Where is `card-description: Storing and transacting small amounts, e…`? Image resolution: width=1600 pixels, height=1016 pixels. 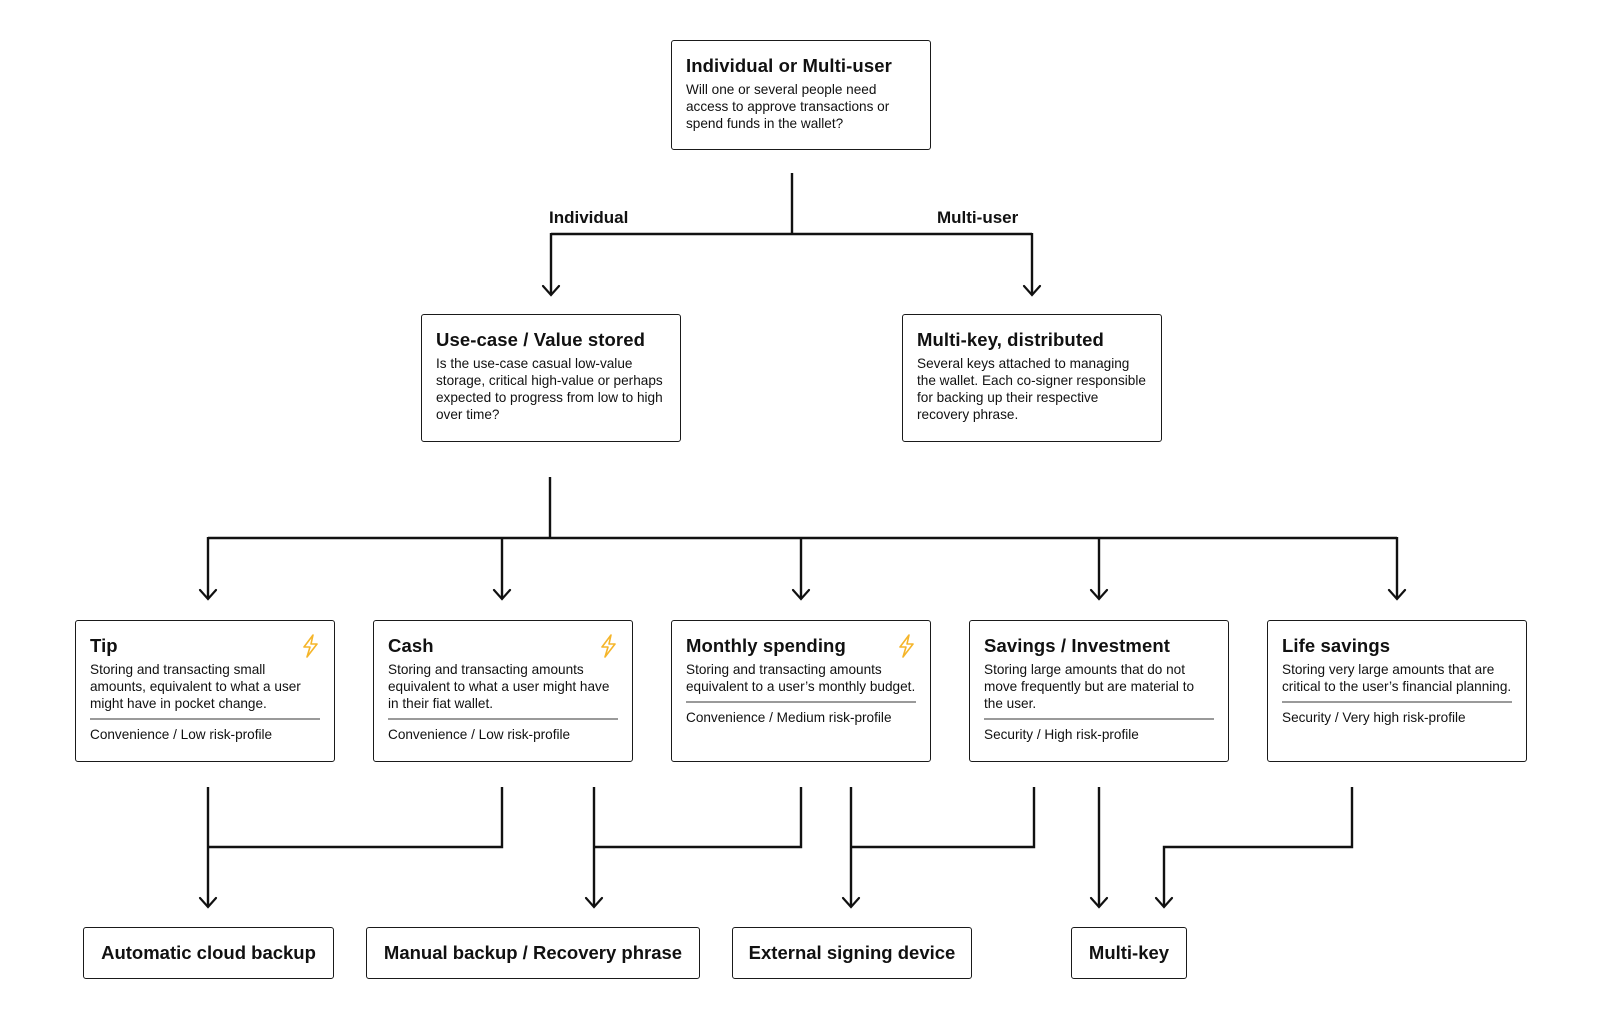
card-description: Storing and transacting small amounts, e… is located at coordinates (195, 686).